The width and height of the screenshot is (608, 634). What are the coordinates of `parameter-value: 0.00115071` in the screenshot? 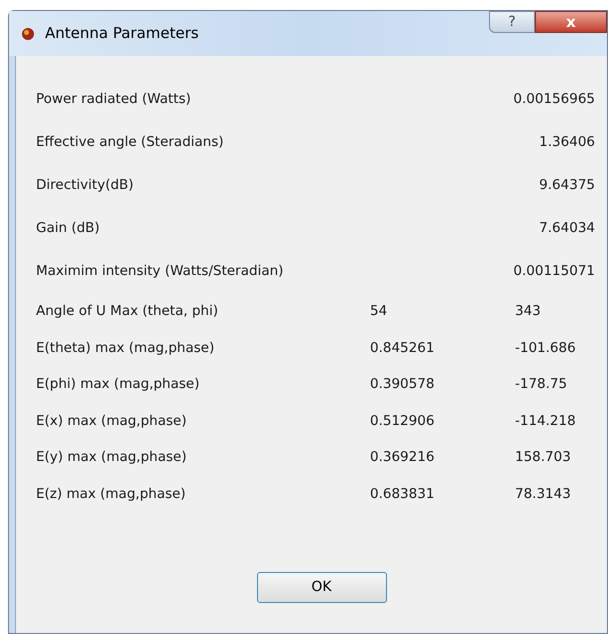 It's located at (554, 272).